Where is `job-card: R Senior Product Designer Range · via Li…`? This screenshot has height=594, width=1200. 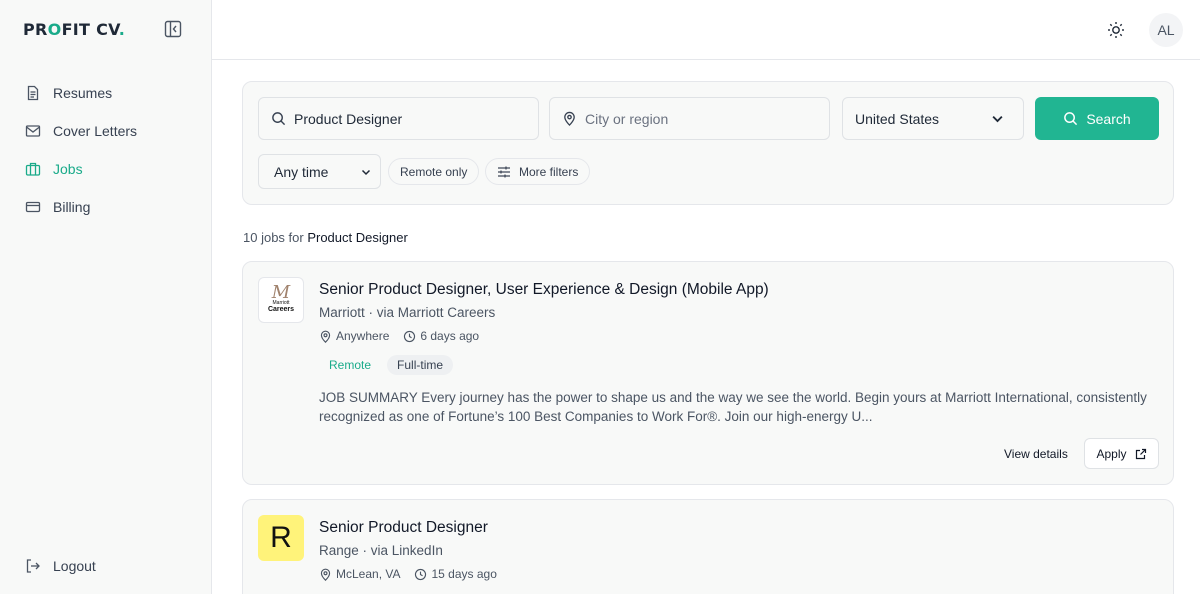
job-card: R Senior Product Designer Range · via Li… is located at coordinates (708, 546).